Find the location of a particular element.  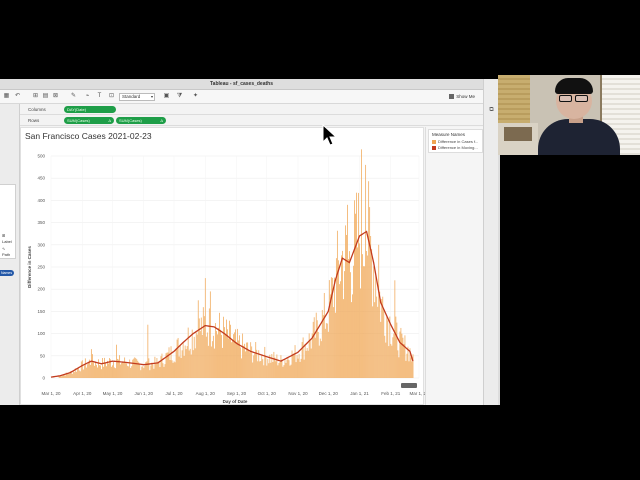

view-size-select: Standard ▾ is located at coordinates (137, 97).